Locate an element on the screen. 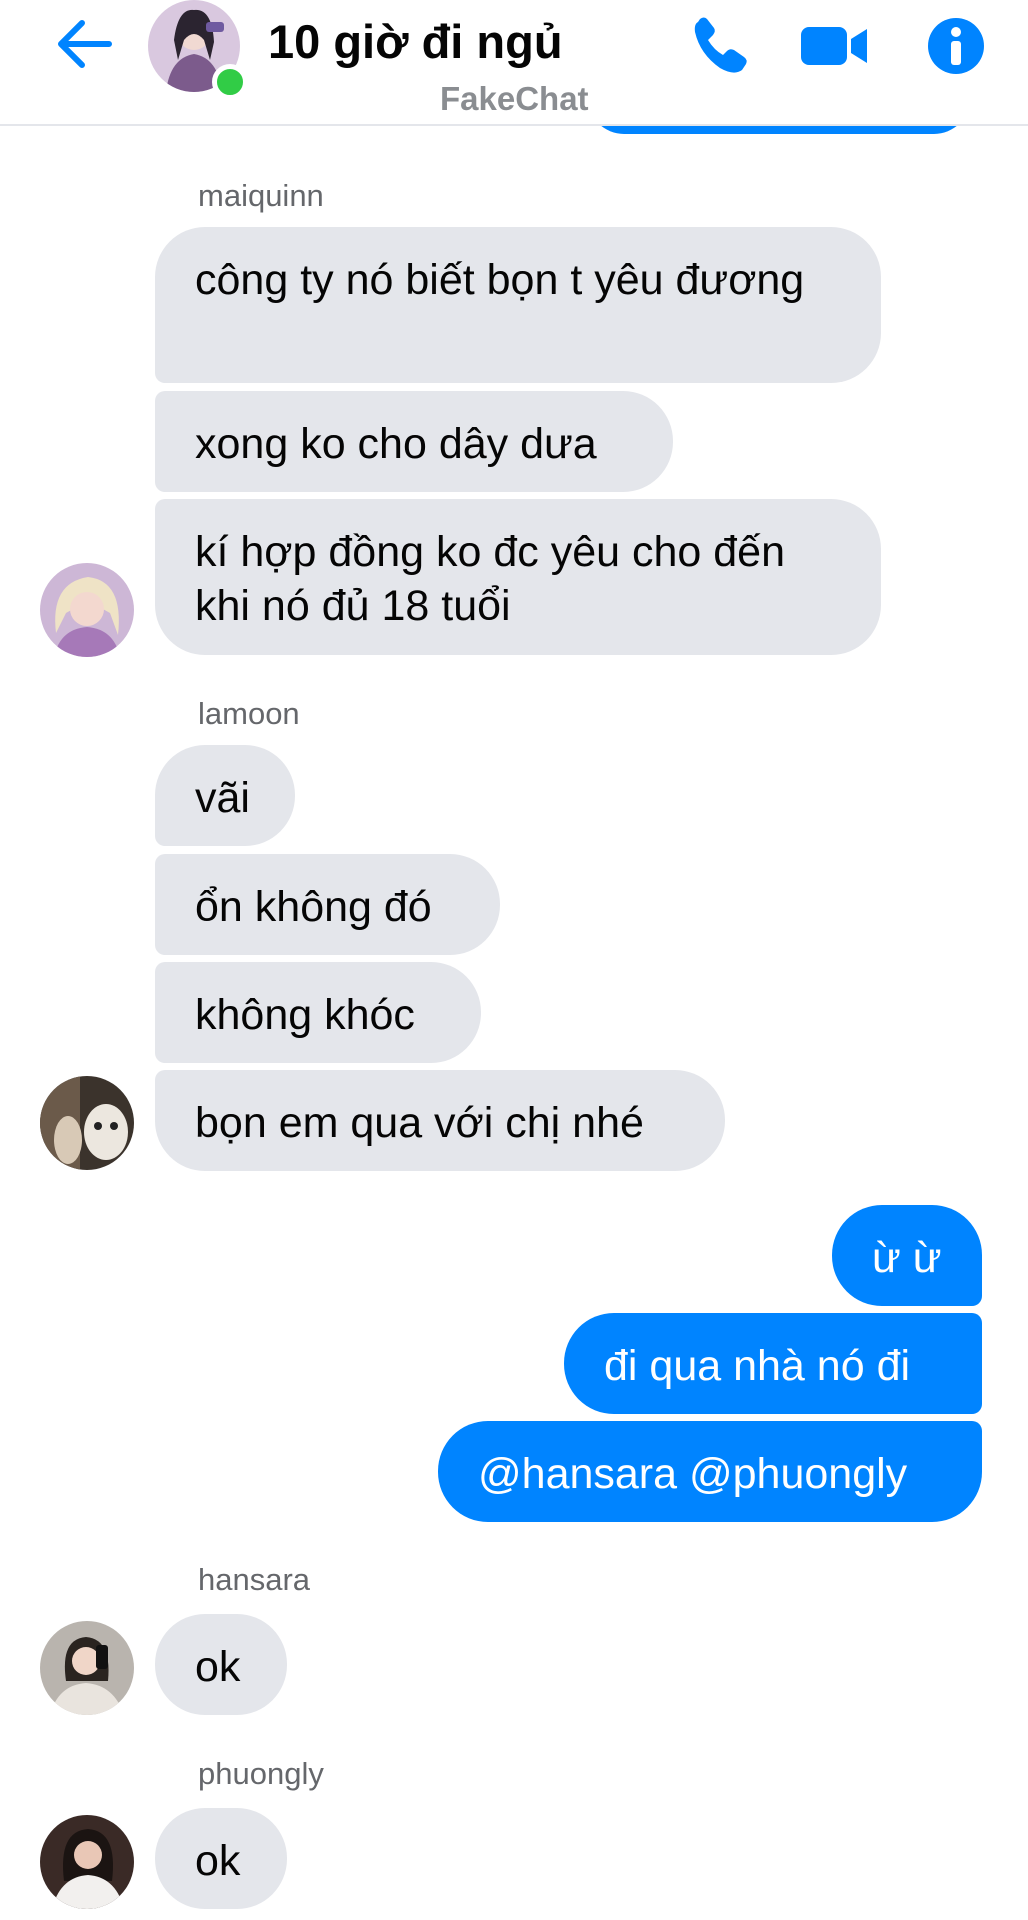  back-button is located at coordinates (84, 44).